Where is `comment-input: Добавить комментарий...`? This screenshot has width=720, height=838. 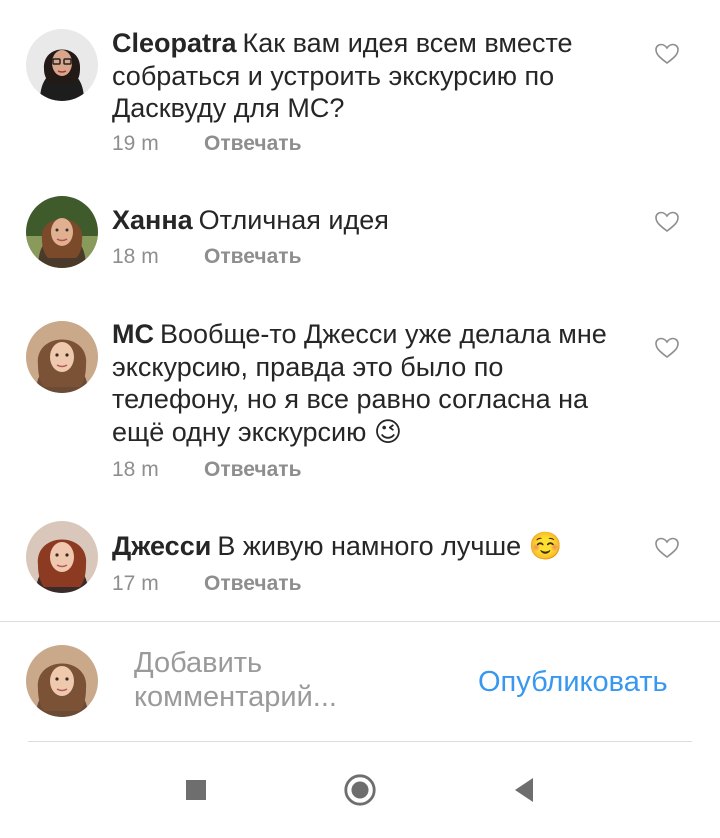
comment-input: Добавить комментарий... is located at coordinates (274, 680).